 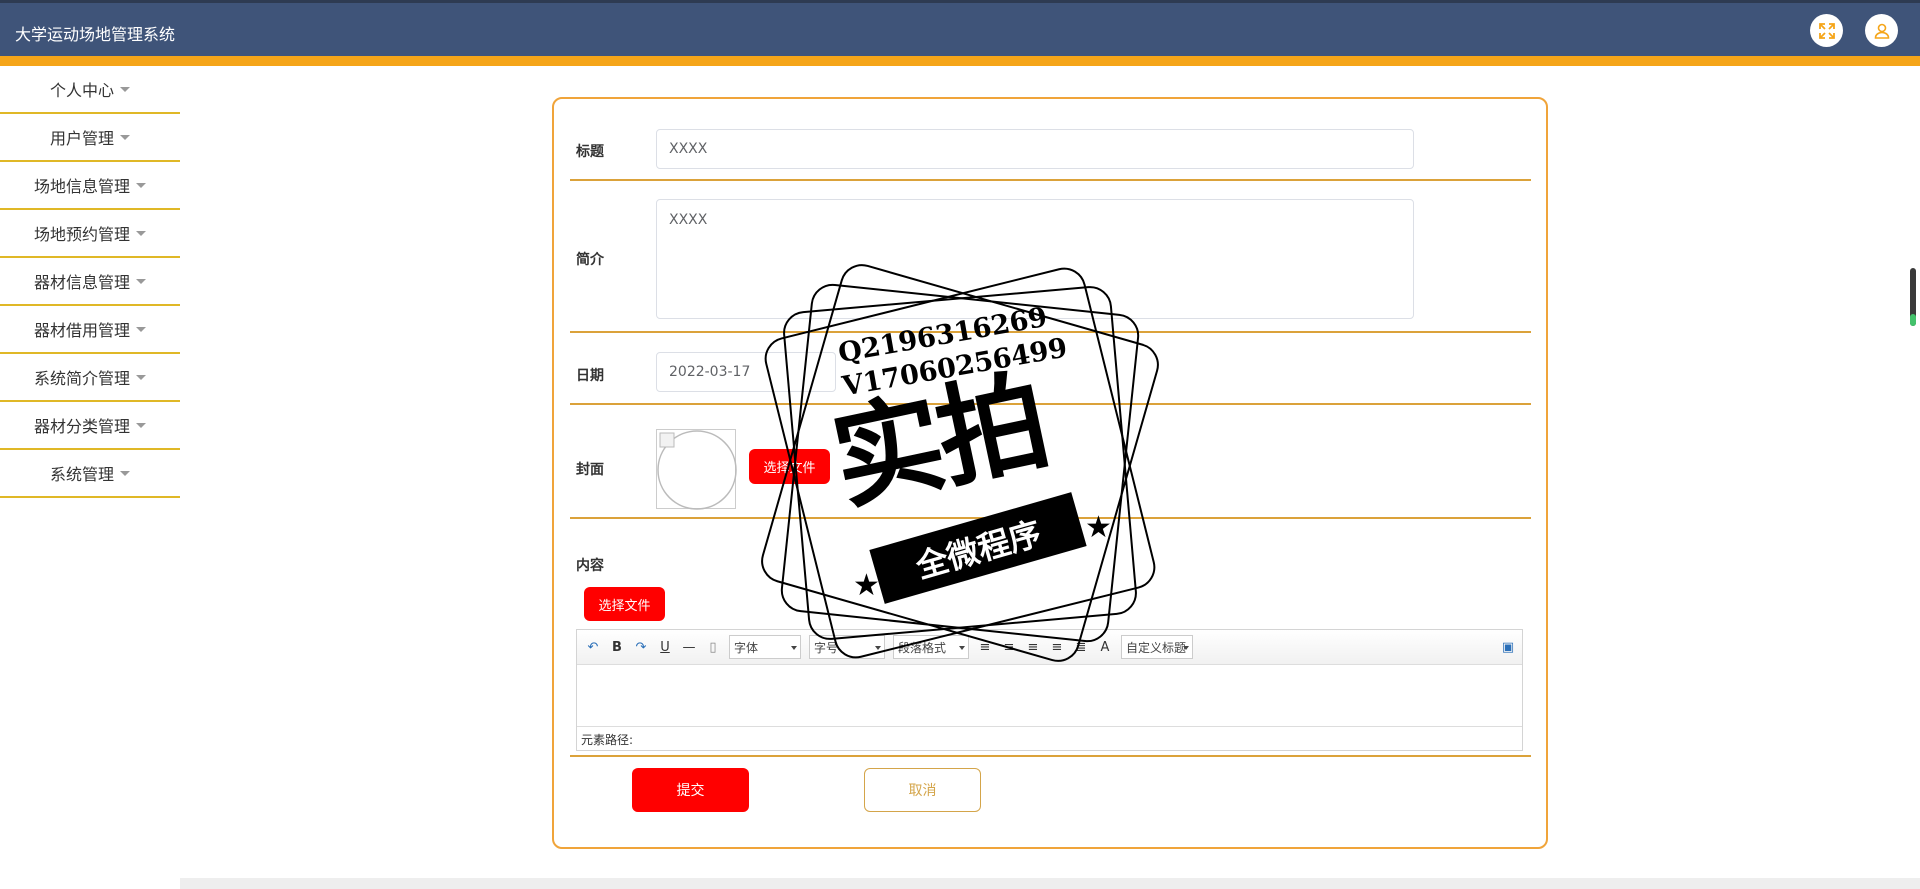 I want to click on redo-button: ↷, so click(x=641, y=647).